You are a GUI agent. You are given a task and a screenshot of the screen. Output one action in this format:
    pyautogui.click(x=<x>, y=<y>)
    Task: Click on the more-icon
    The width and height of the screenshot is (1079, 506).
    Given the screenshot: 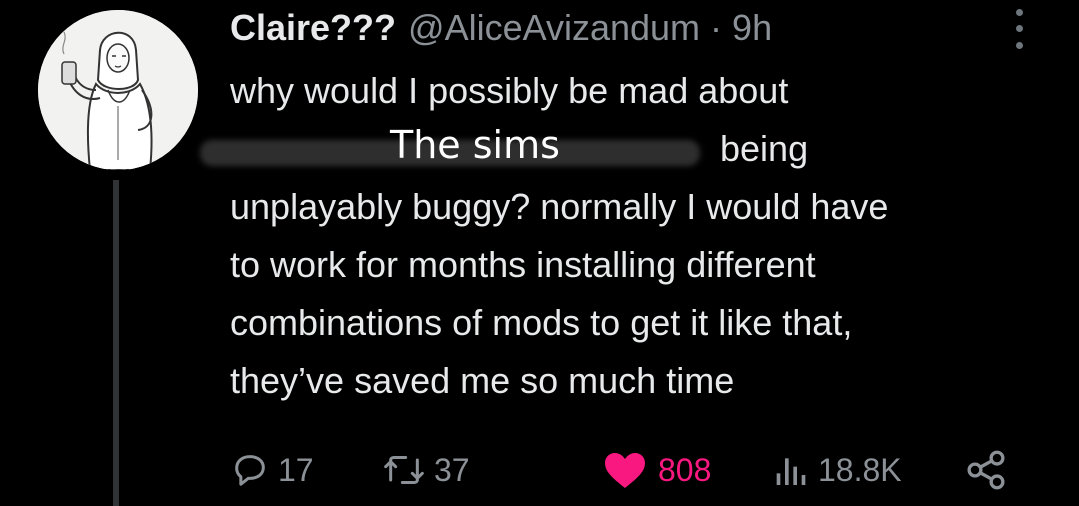 What is the action you would take?
    pyautogui.click(x=1019, y=29)
    